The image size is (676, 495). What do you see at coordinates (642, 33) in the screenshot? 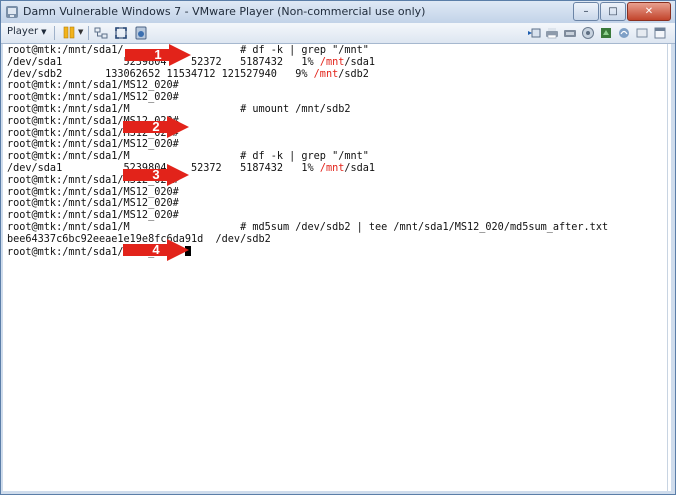
I see `message-icon` at bounding box center [642, 33].